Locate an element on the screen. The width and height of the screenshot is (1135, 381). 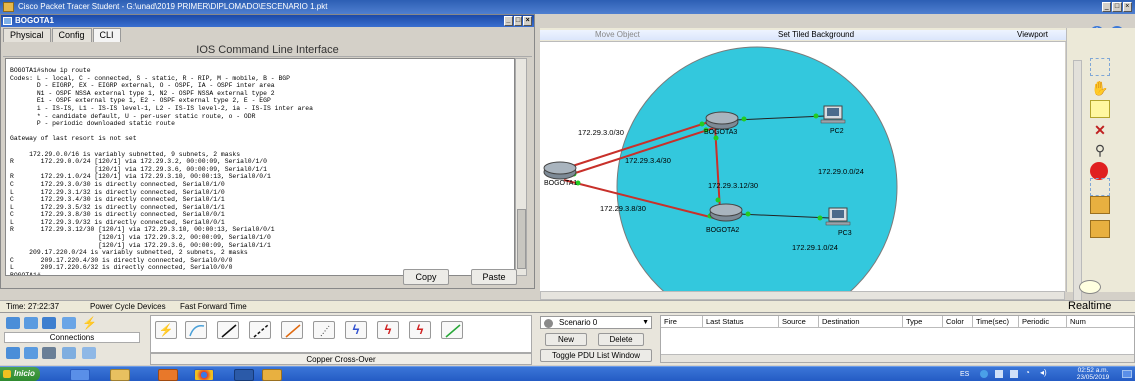
paste-button: Paste is located at coordinates (494, 277).